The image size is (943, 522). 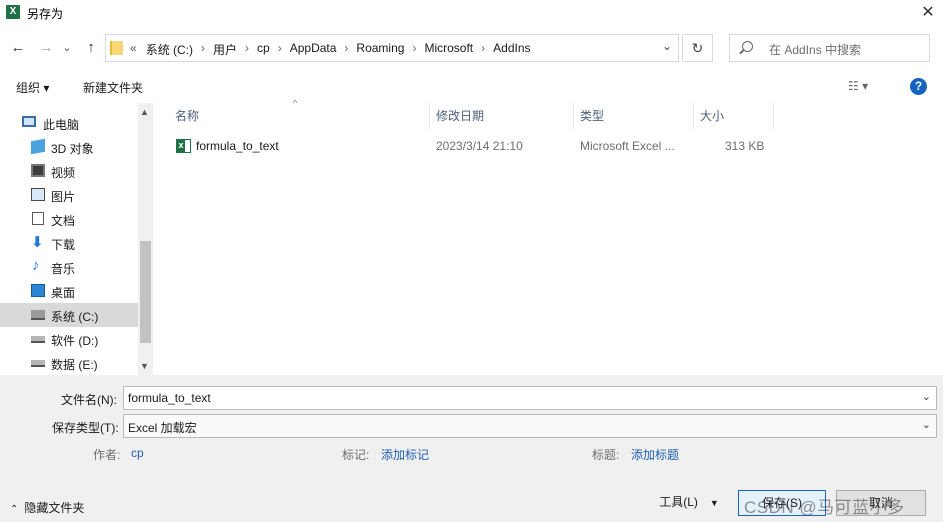 I want to click on search-input: 在 AddIns 中搜索, so click(x=829, y=48).